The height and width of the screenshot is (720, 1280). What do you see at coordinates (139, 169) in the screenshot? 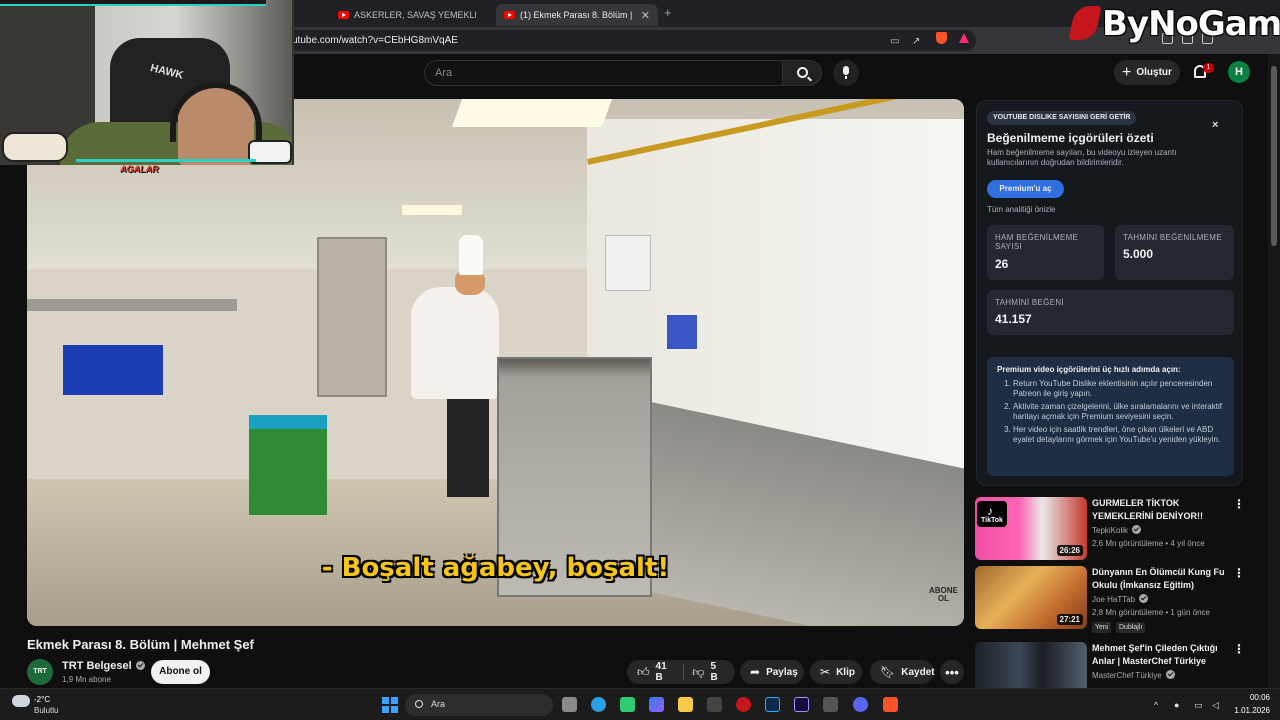
I see `streamer-signature: AGALAR` at bounding box center [139, 169].